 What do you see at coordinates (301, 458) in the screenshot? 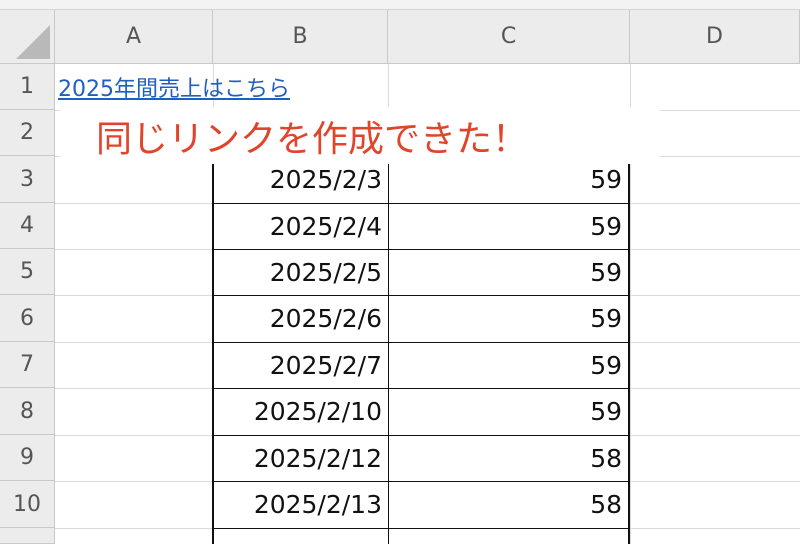
I see `cell-b9: 2025/2/12` at bounding box center [301, 458].